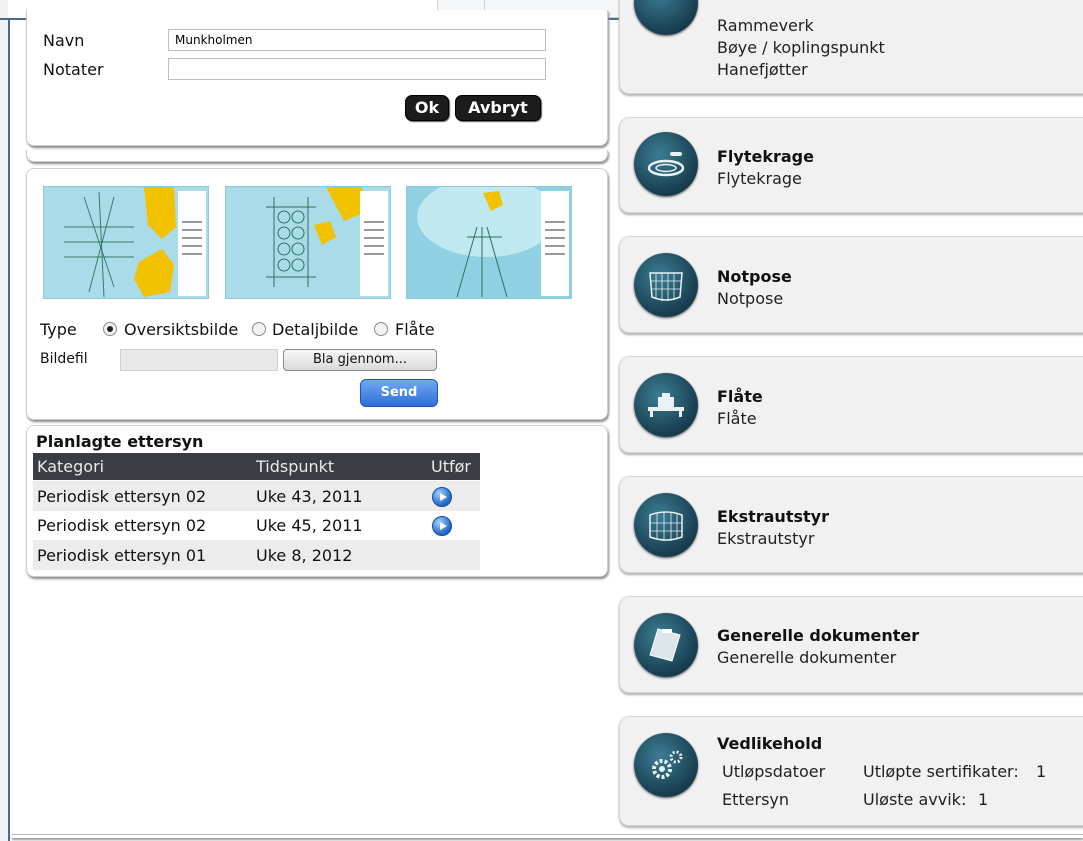 This screenshot has width=1083, height=841. I want to click on gears-icon, so click(666, 765).